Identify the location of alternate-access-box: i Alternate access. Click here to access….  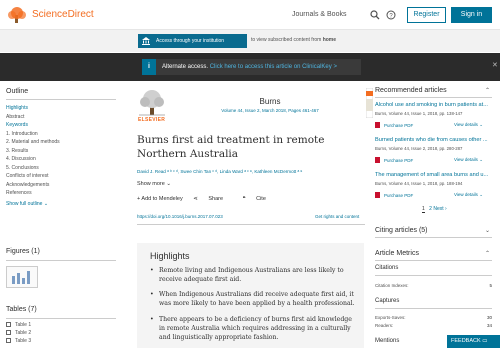
(251, 67).